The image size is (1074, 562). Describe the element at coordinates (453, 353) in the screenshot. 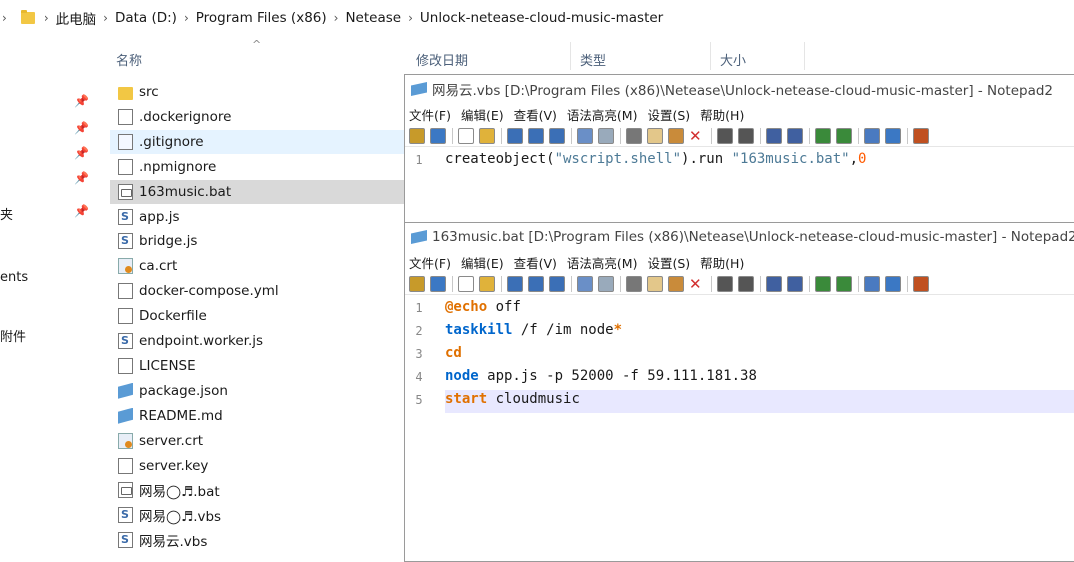

I see `code-line: cd` at that location.